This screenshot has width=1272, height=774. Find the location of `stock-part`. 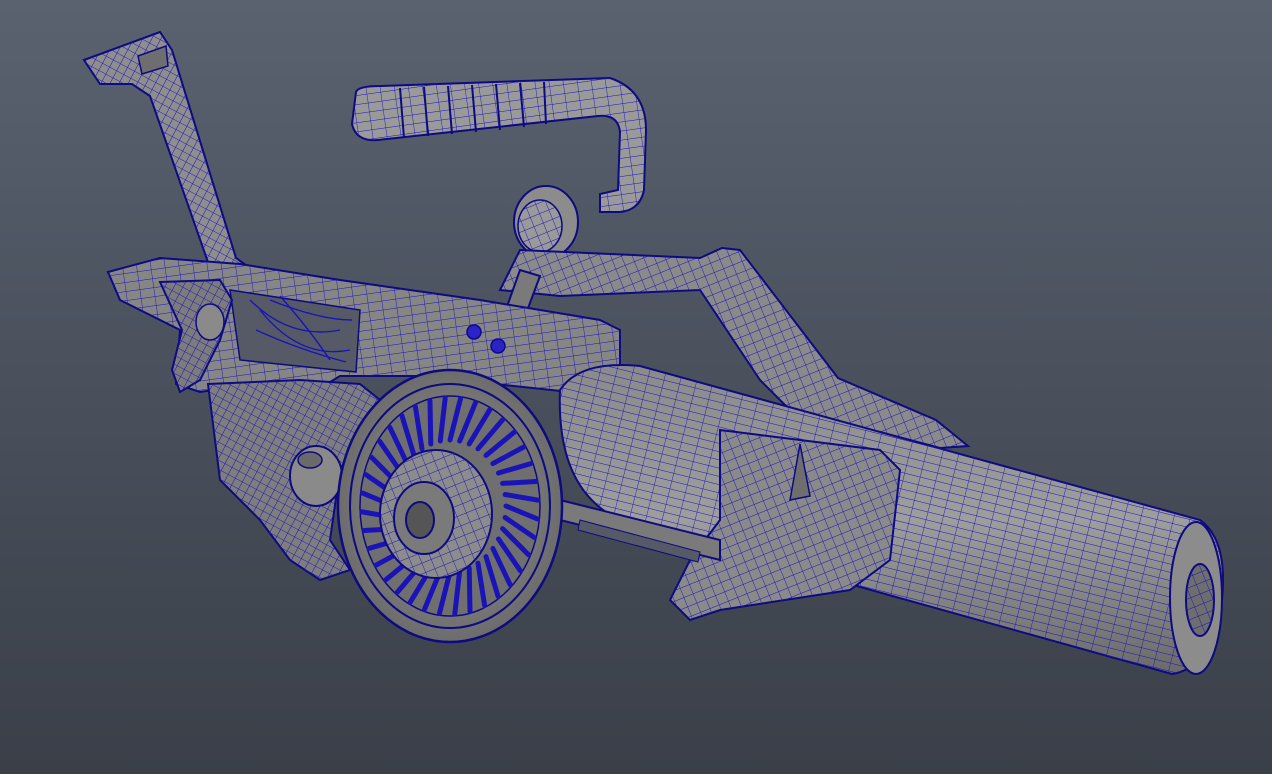

stock-part is located at coordinates (167, 157).